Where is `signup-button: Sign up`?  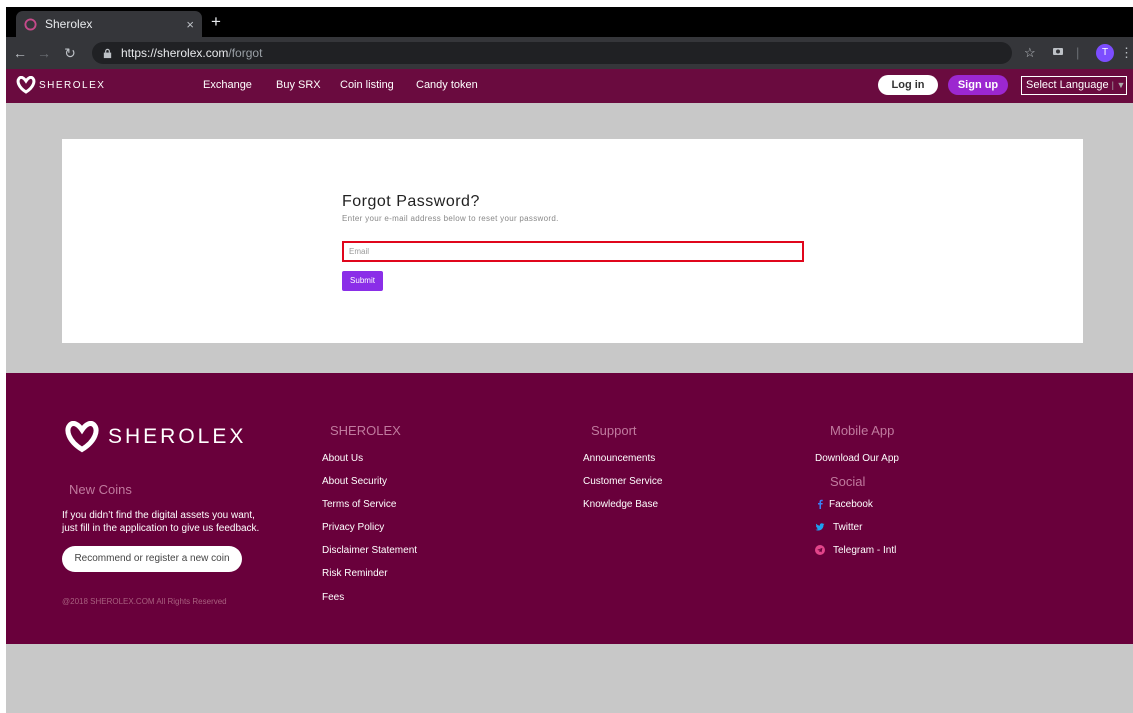
signup-button: Sign up is located at coordinates (978, 85).